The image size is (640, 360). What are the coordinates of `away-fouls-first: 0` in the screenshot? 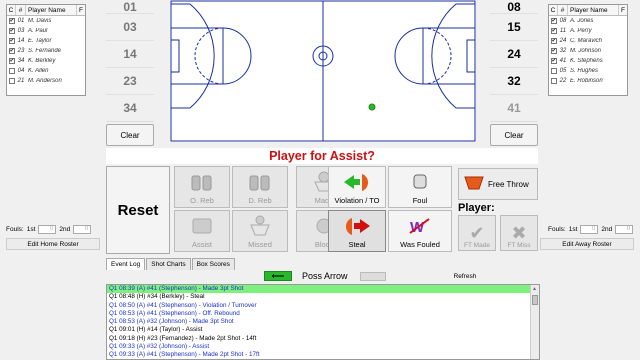 It's located at (589, 229).